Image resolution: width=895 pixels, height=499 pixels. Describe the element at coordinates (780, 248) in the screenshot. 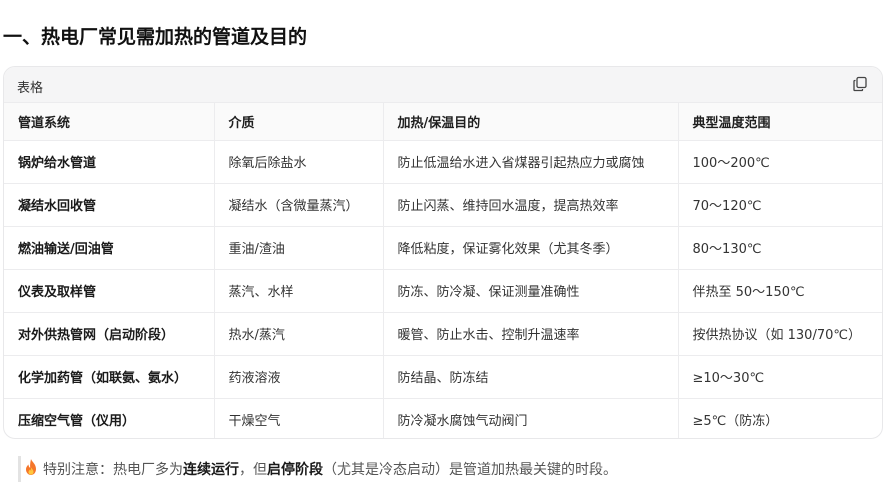

I see `table-cell: 80～130℃` at that location.